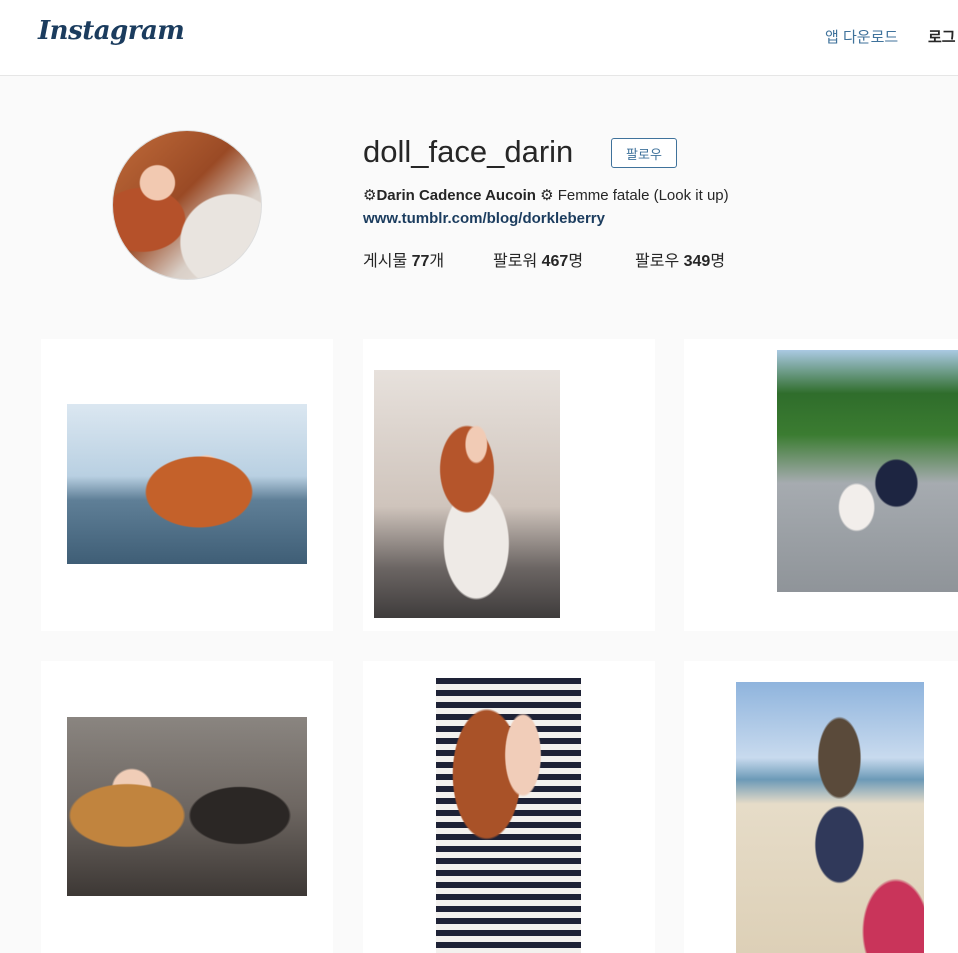  I want to click on followers-label: 팔로워, so click(517, 261).